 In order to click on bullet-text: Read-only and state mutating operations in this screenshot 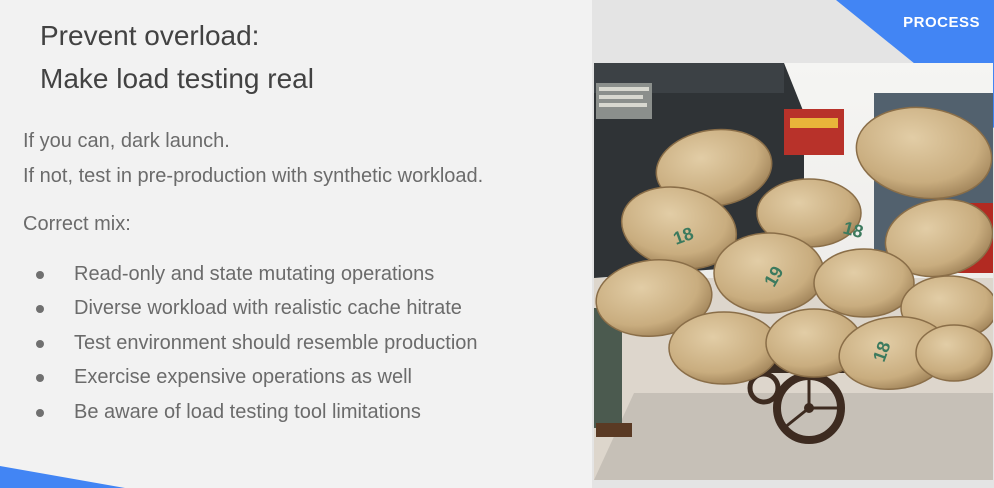, I will do `click(254, 274)`.